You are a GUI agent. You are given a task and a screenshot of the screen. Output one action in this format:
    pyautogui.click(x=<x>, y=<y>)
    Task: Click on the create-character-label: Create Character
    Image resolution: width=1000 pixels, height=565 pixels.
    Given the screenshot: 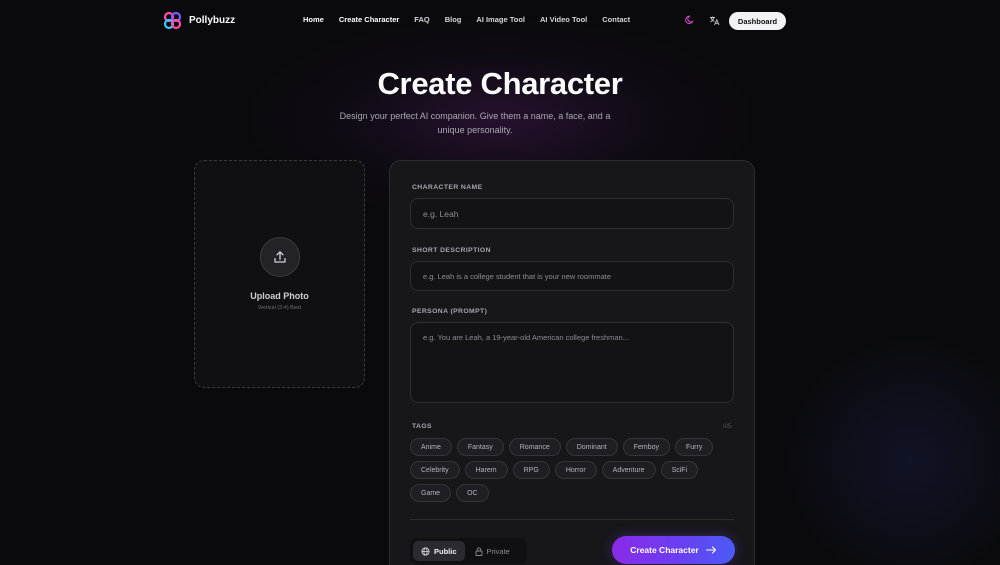 What is the action you would take?
    pyautogui.click(x=664, y=550)
    